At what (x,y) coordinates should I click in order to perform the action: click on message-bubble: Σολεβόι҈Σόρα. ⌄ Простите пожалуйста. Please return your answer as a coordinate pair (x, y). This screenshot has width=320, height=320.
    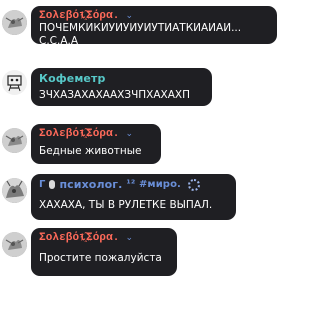
    Looking at the image, I should click on (104, 252).